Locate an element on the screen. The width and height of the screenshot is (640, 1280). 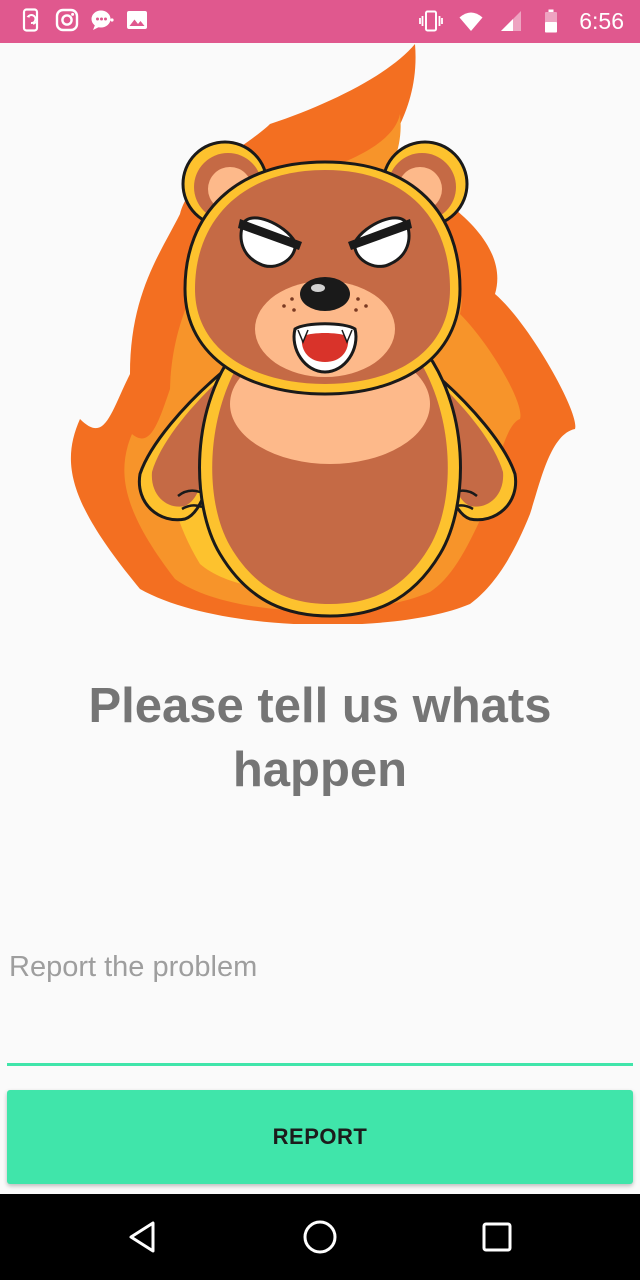
recents-icon is located at coordinates (497, 1237).